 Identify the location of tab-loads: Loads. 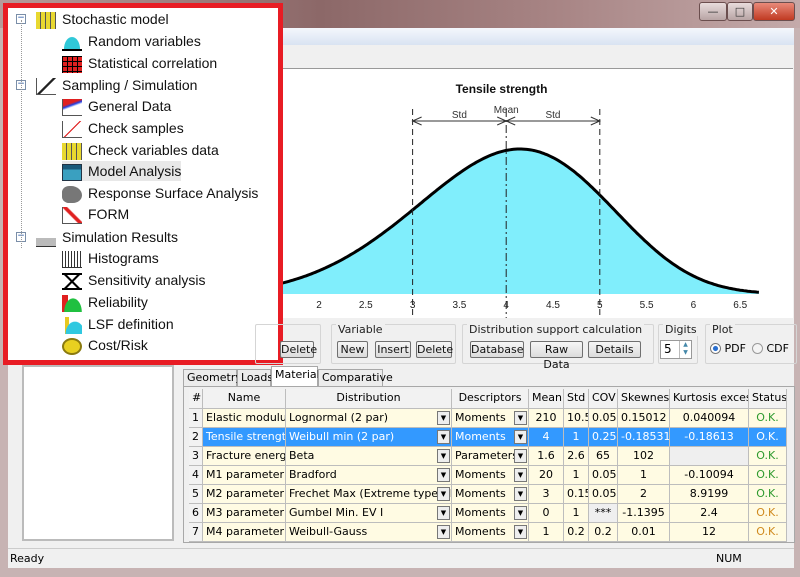
(255, 377).